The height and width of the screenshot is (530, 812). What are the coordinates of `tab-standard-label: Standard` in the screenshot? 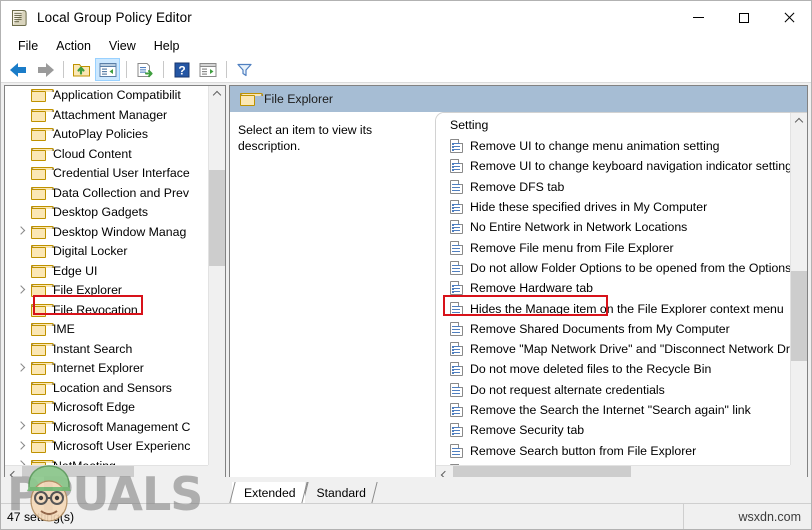 It's located at (341, 492).